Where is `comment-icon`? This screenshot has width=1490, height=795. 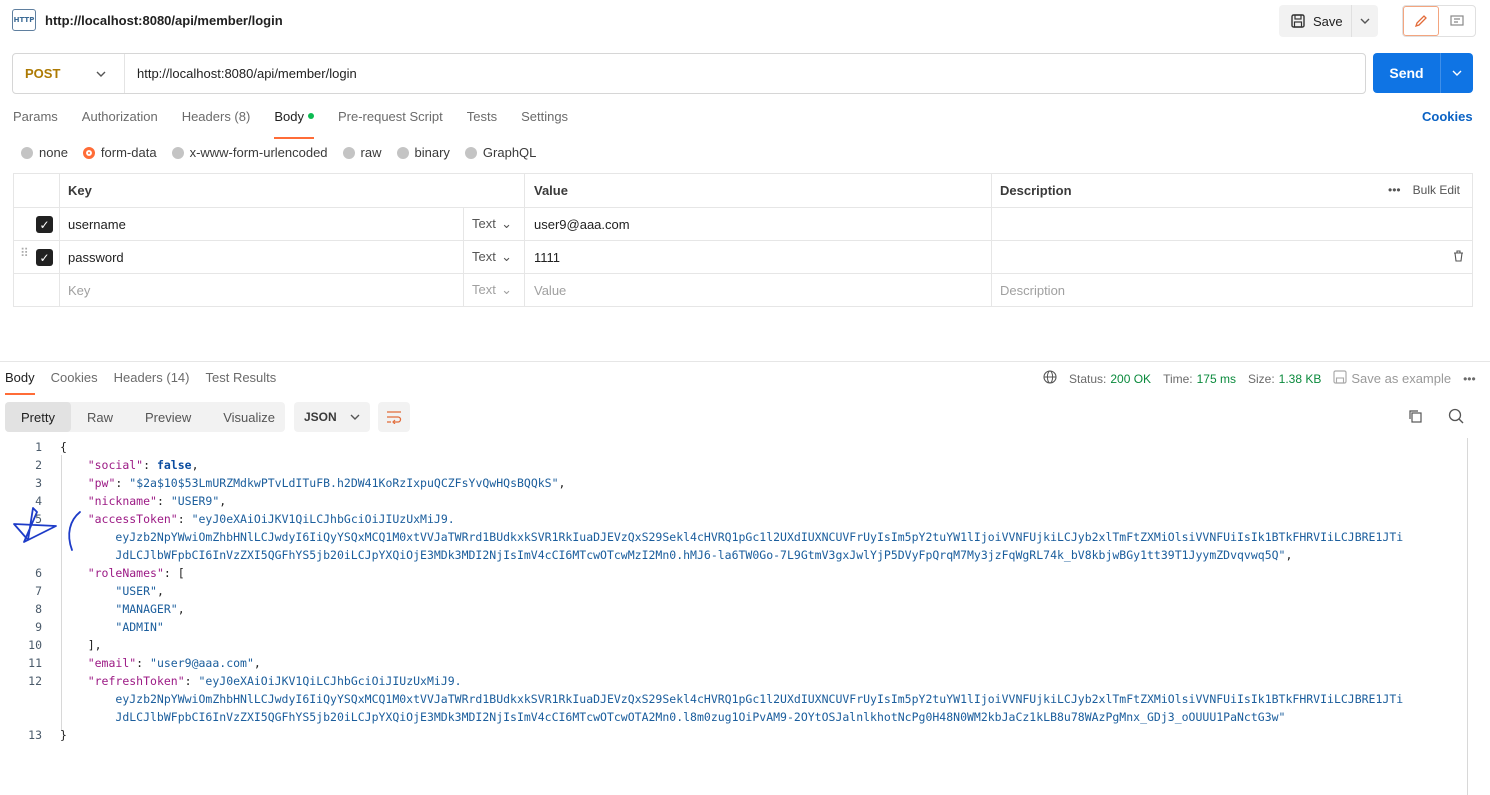 comment-icon is located at coordinates (1457, 20).